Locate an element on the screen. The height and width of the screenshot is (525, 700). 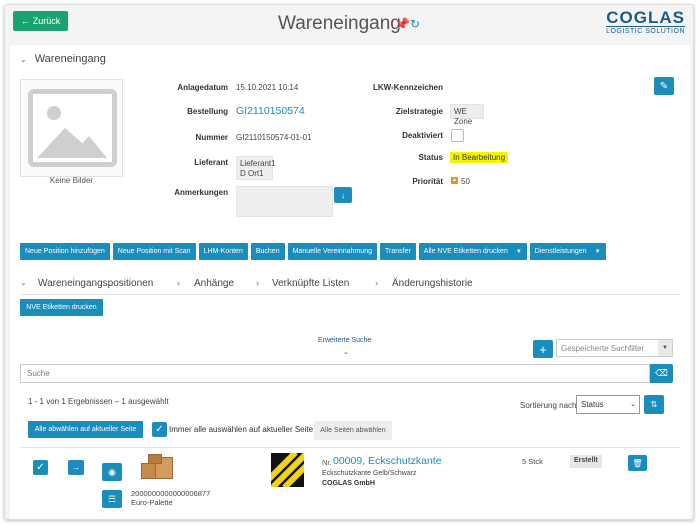
back-button-label: Zurück is located at coordinates (46, 21).